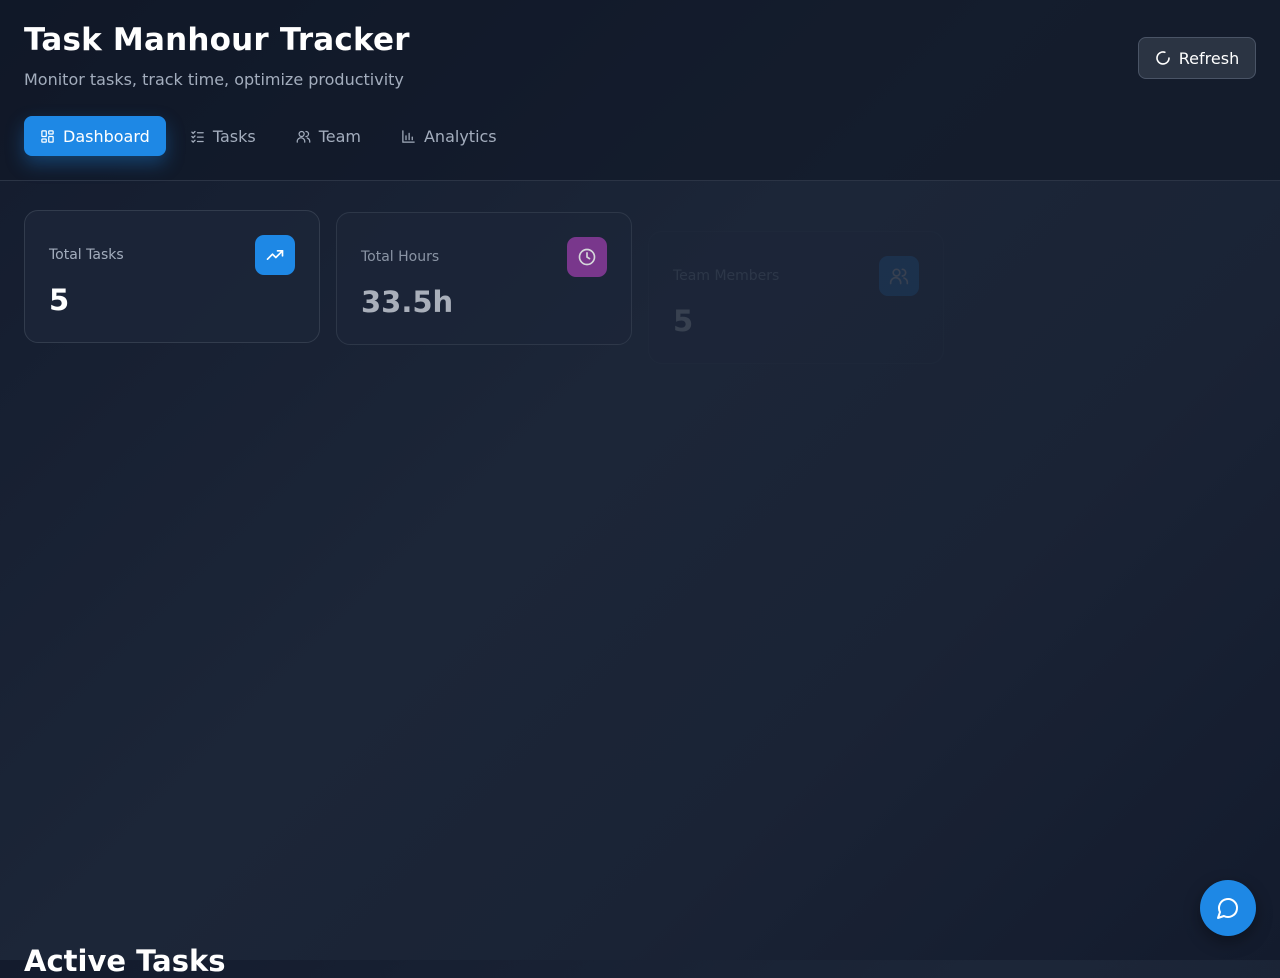  Describe the element at coordinates (484, 278) in the screenshot. I see `stat-card-total-hours: Total Hours 33.5h` at that location.